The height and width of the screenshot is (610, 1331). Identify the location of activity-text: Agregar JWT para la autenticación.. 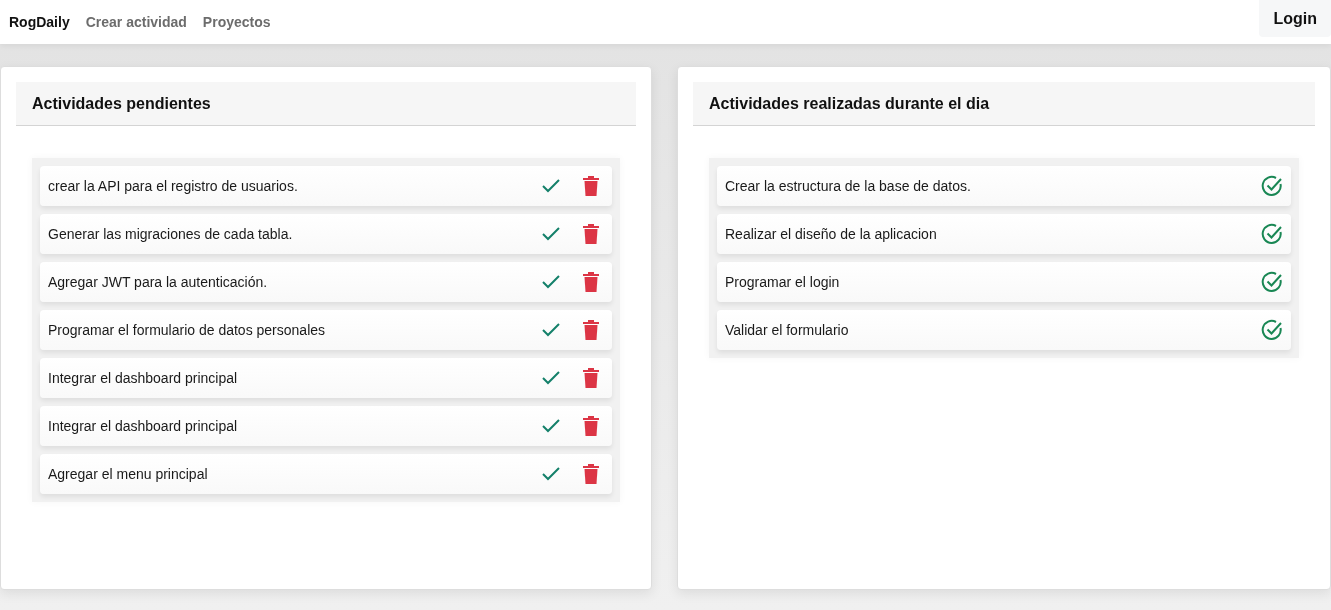
(158, 282).